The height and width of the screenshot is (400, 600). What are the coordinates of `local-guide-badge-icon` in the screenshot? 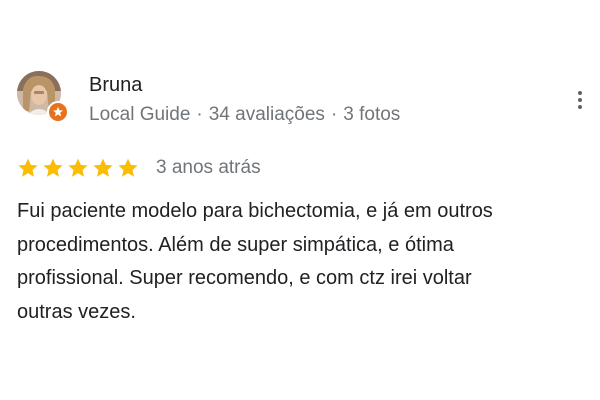 It's located at (58, 112).